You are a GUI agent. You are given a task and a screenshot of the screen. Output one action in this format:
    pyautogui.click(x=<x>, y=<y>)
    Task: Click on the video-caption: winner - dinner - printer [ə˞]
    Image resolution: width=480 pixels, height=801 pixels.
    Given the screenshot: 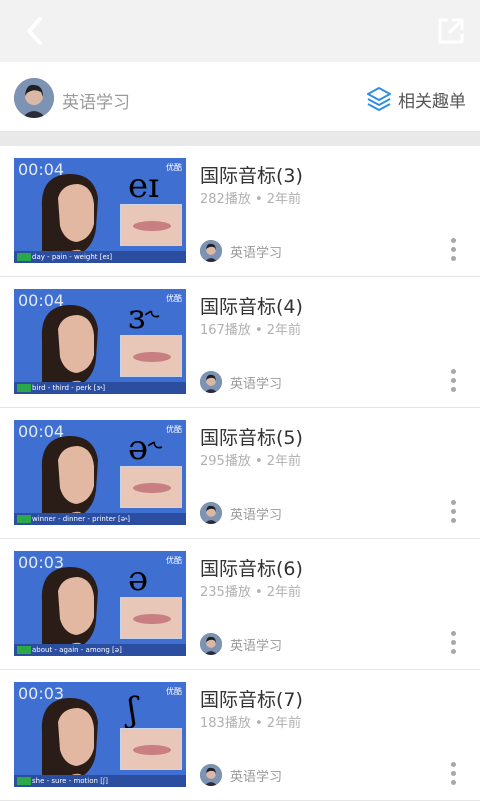 What is the action you would take?
    pyautogui.click(x=100, y=519)
    